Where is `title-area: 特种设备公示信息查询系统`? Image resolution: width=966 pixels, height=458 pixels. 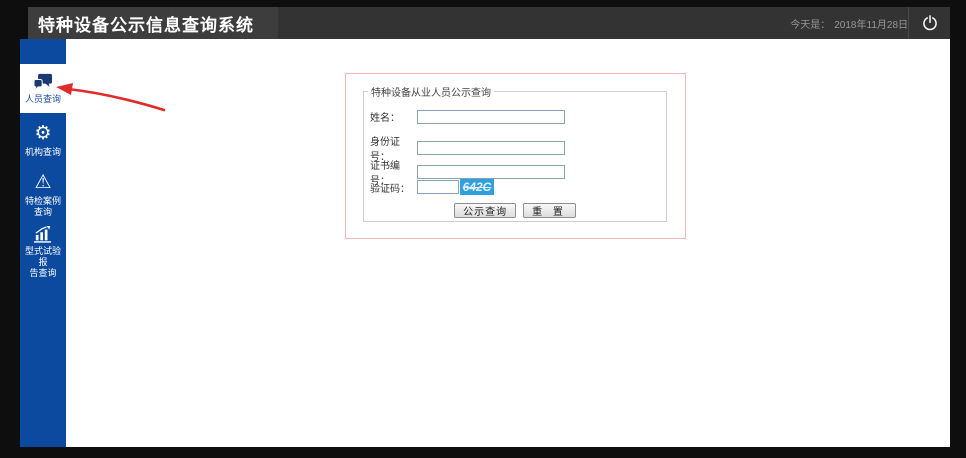
title-area: 特种设备公示信息查询系统 is located at coordinates (153, 23).